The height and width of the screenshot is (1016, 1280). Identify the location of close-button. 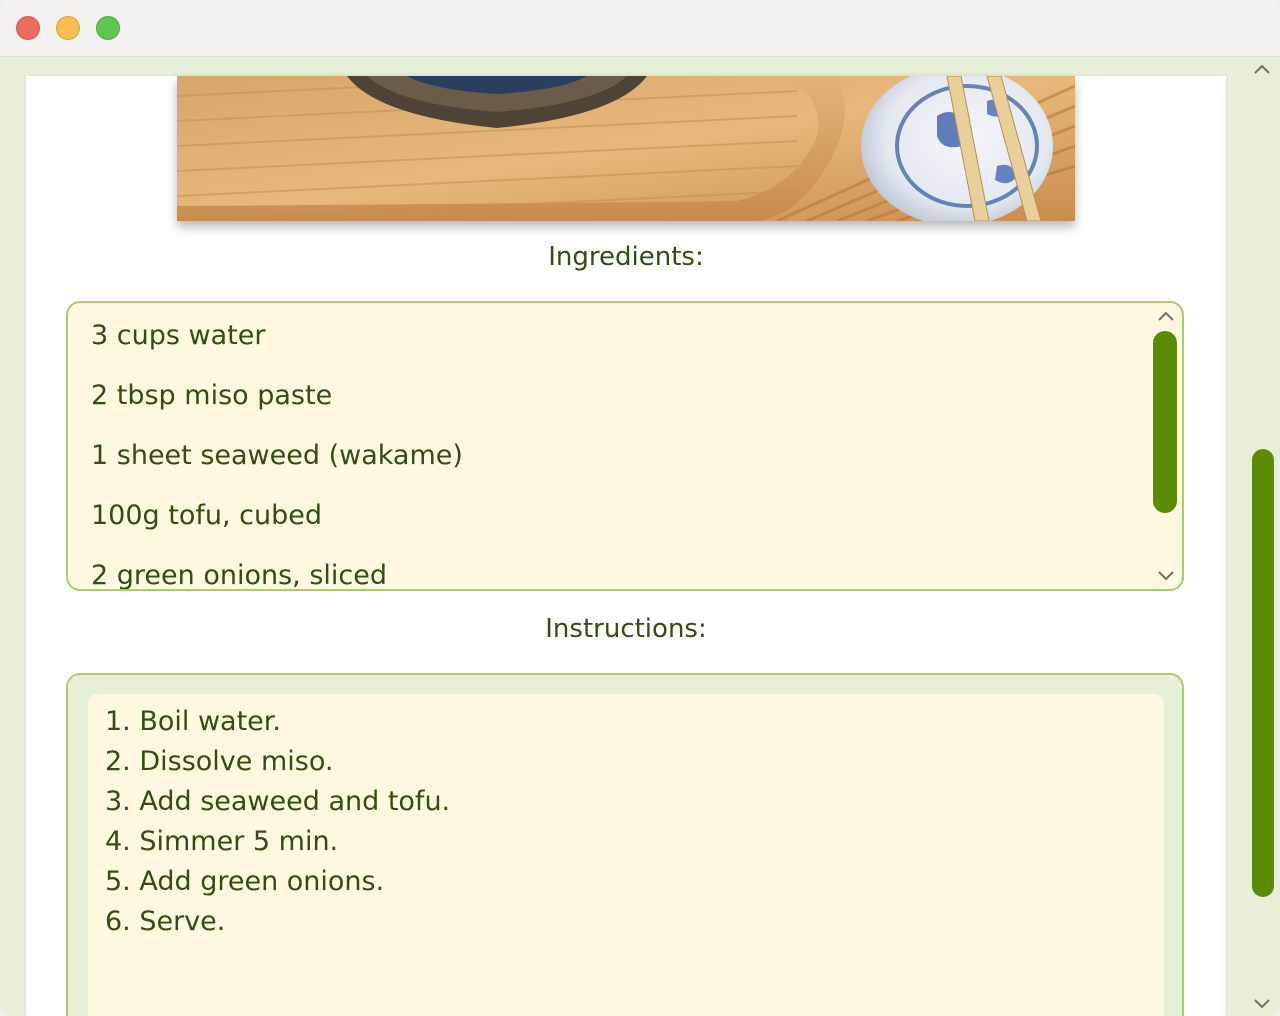
(28, 28).